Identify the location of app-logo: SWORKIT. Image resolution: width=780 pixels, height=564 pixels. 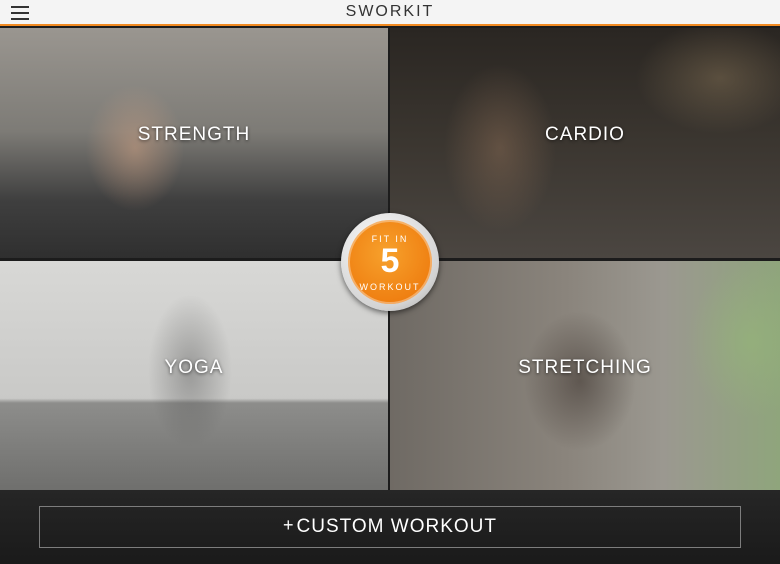
(390, 11).